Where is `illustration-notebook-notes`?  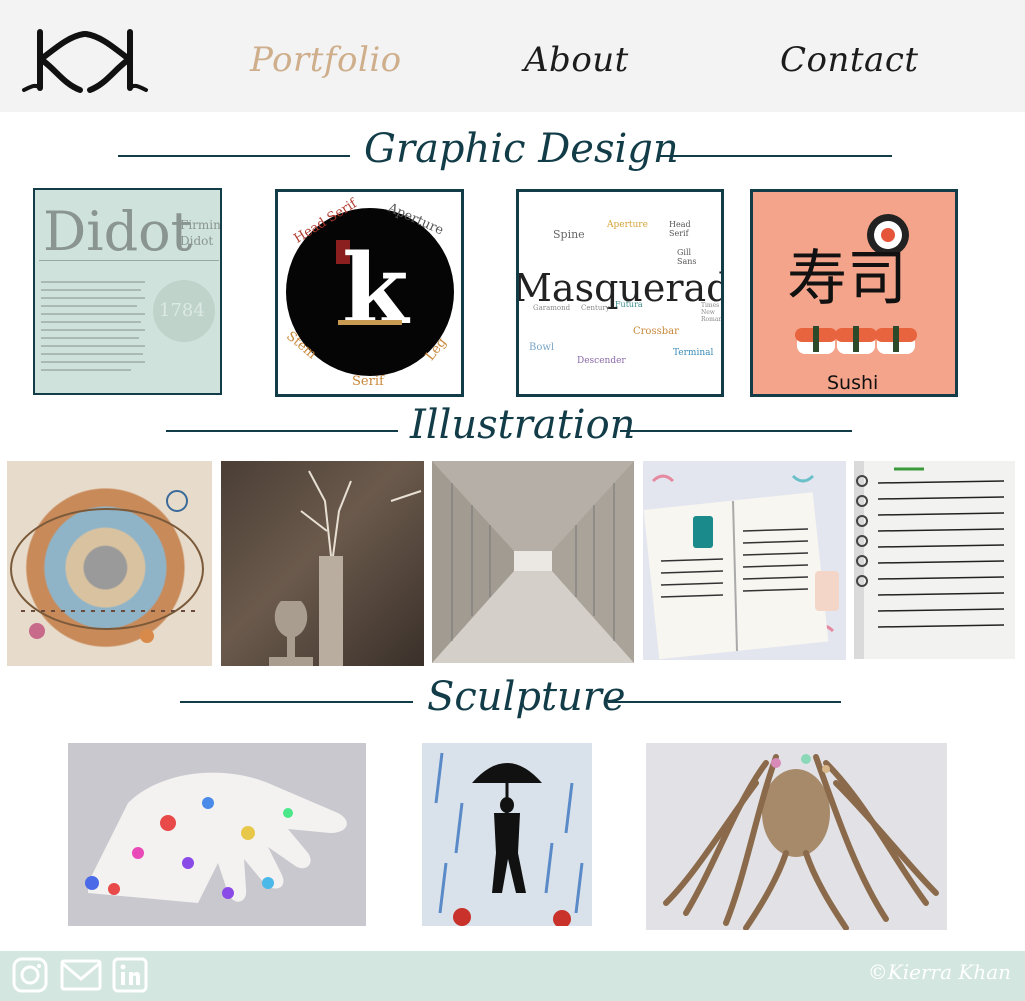 illustration-notebook-notes is located at coordinates (934, 560).